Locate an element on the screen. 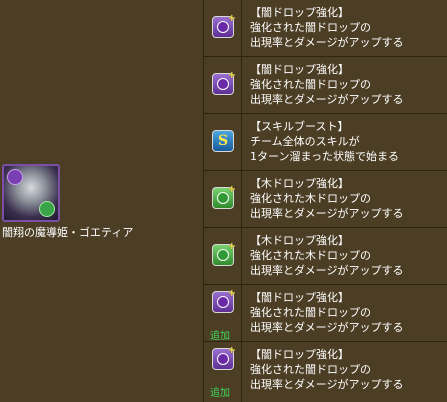 This screenshot has height=402, width=447. awakening-description: 【スキルブースト】 チーム全体のスキルが 1ターン溜まった状態で始まる is located at coordinates (347, 141).